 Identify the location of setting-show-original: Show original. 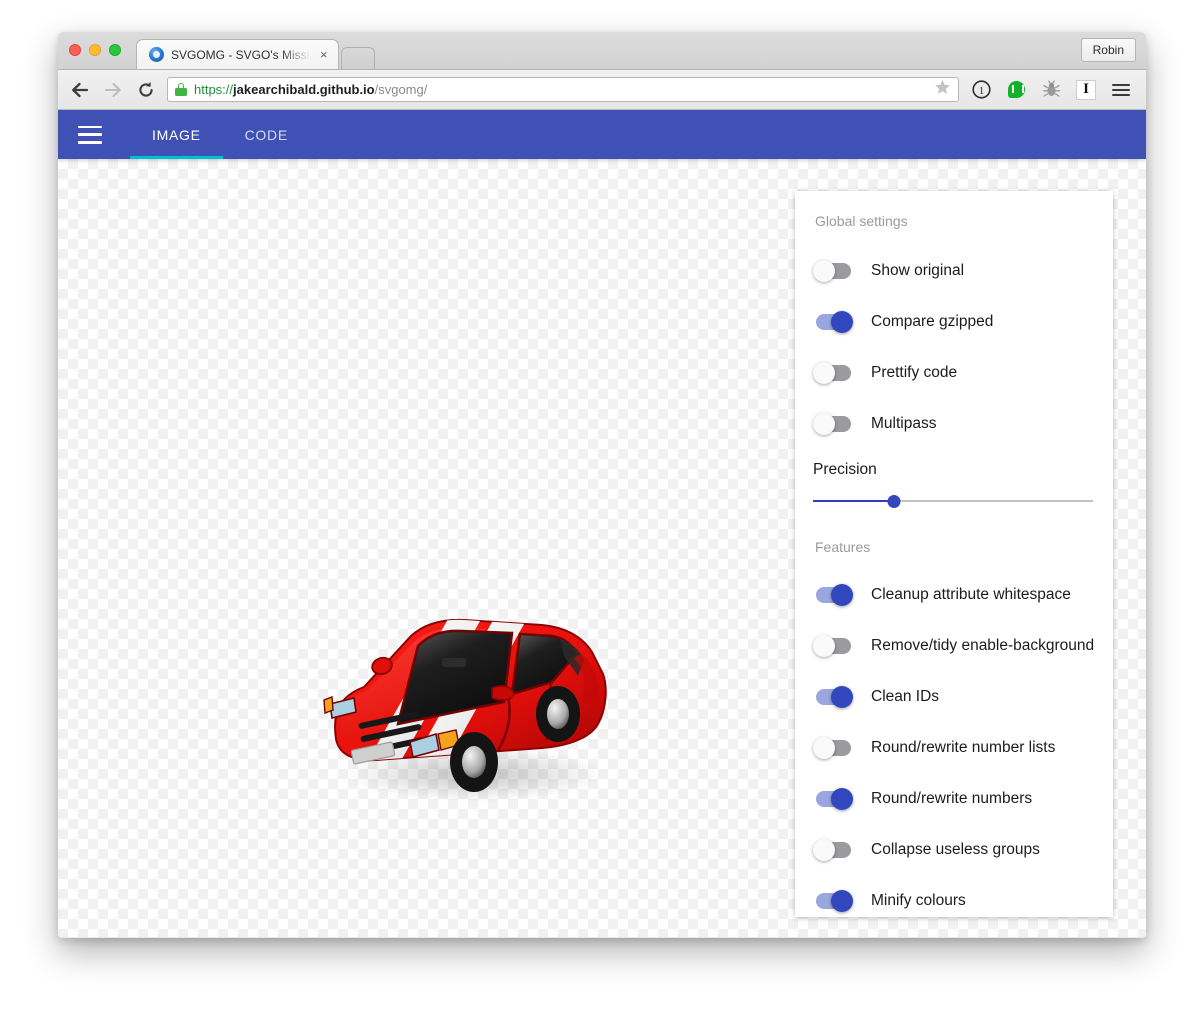
(954, 270).